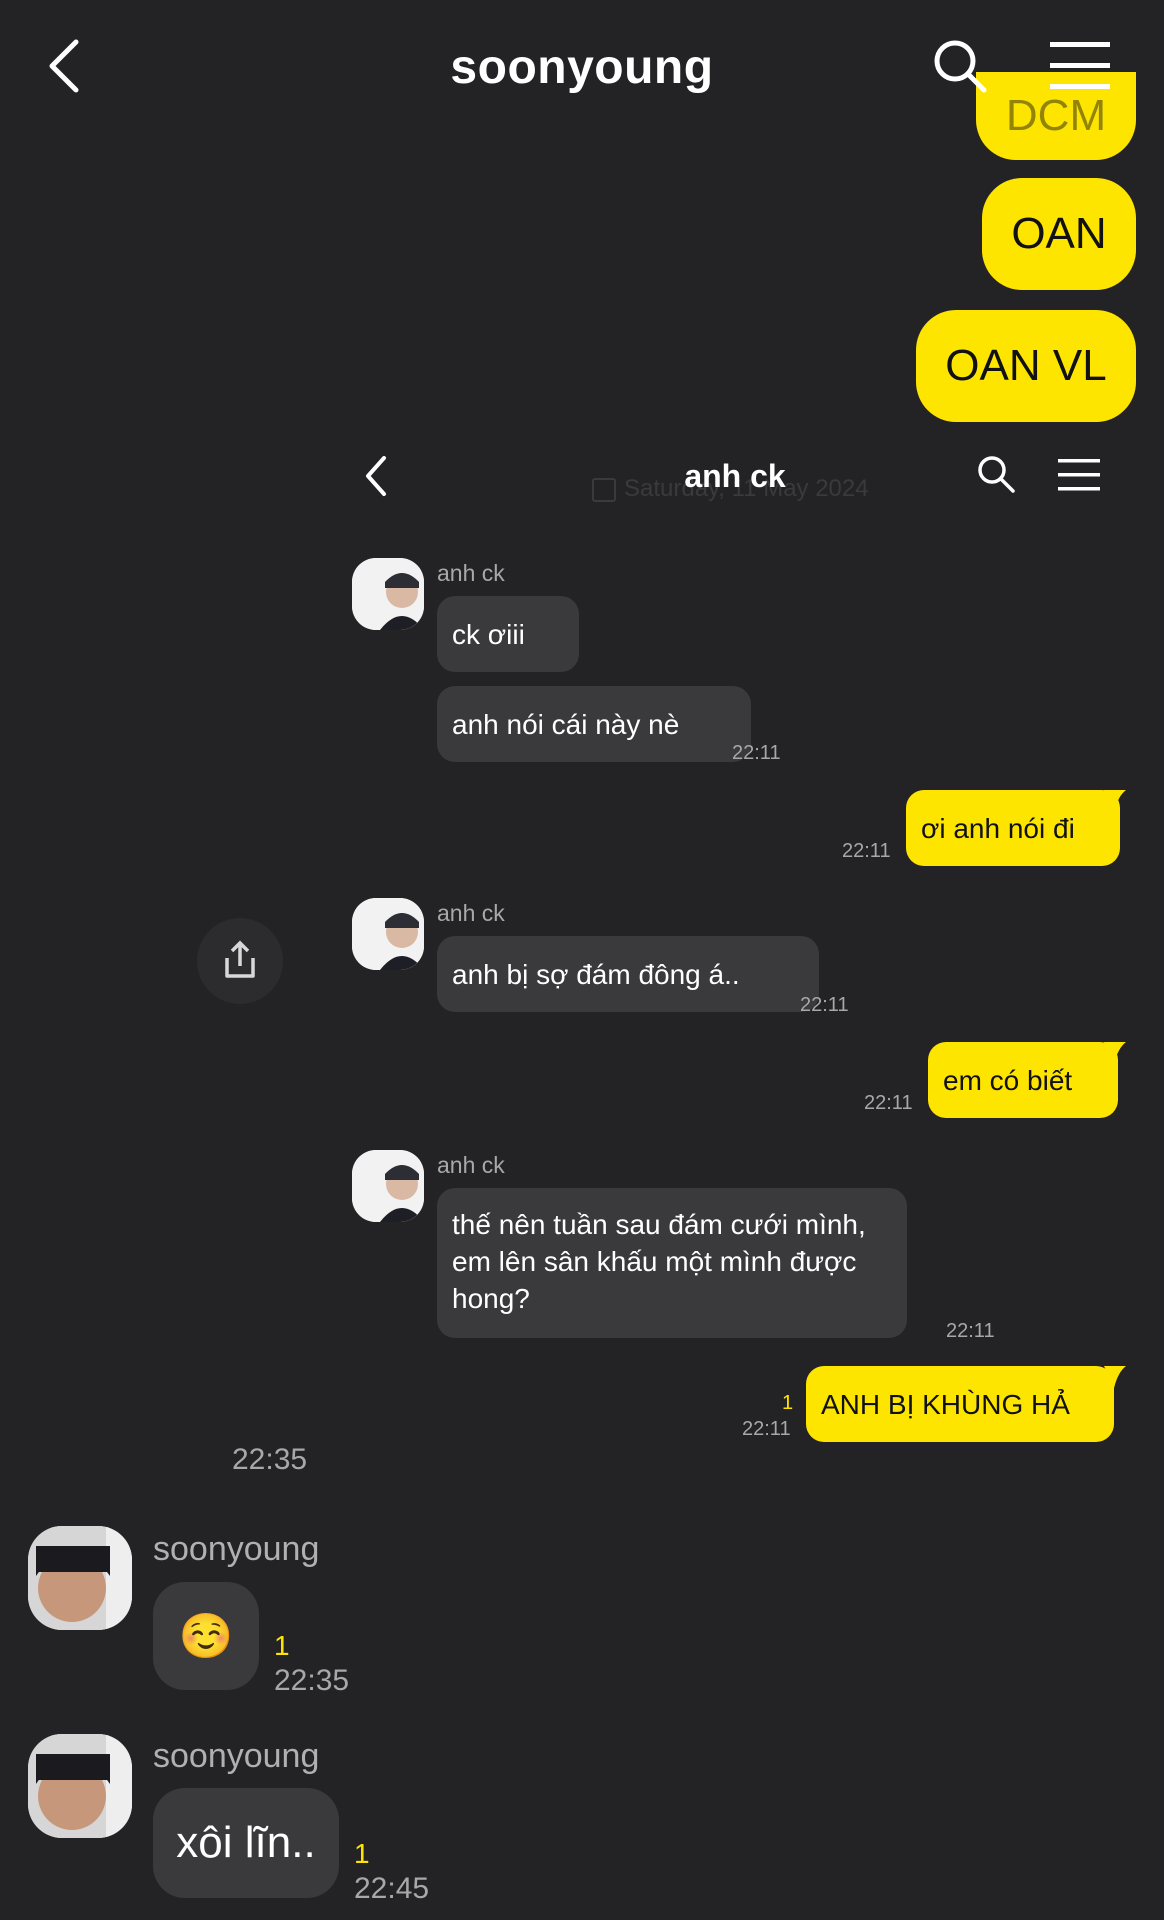 The width and height of the screenshot is (1164, 1920). Describe the element at coordinates (960, 66) in the screenshot. I see `search-icon` at that location.